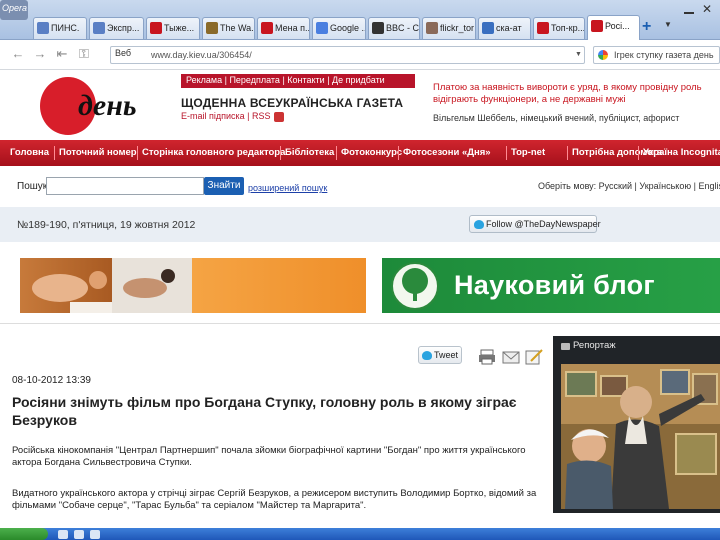 This screenshot has height=540, width=720. I want to click on email-icon, so click(511, 357).